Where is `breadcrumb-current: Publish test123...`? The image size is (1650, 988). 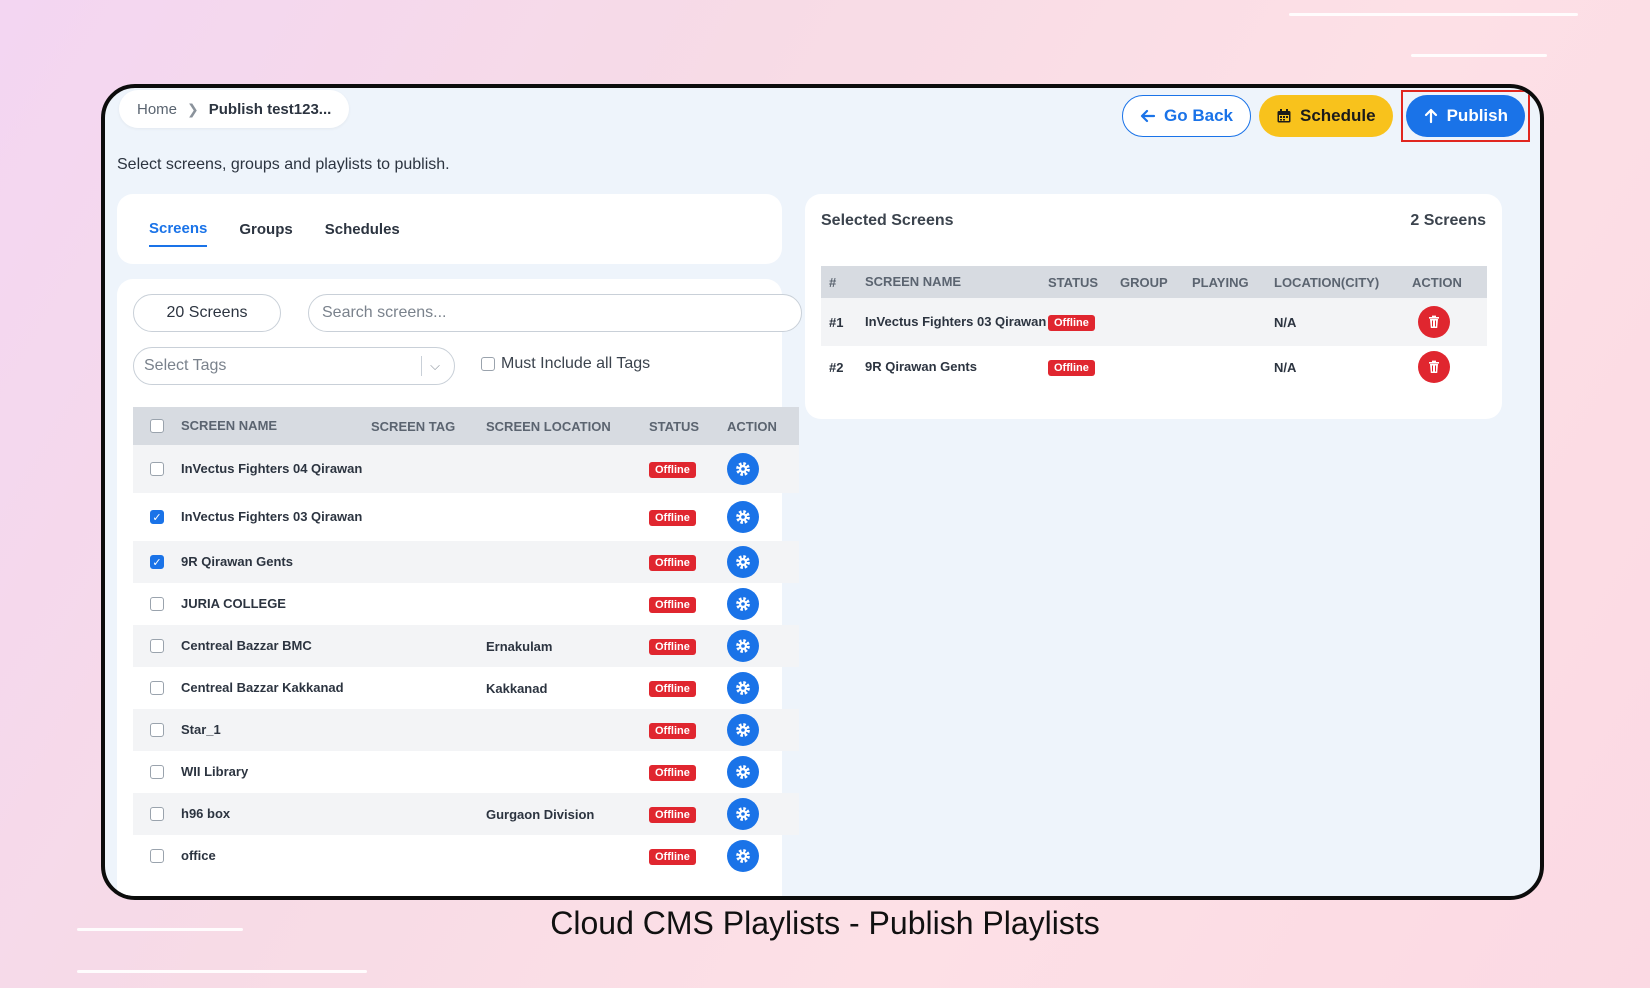 breadcrumb-current: Publish test123... is located at coordinates (270, 109).